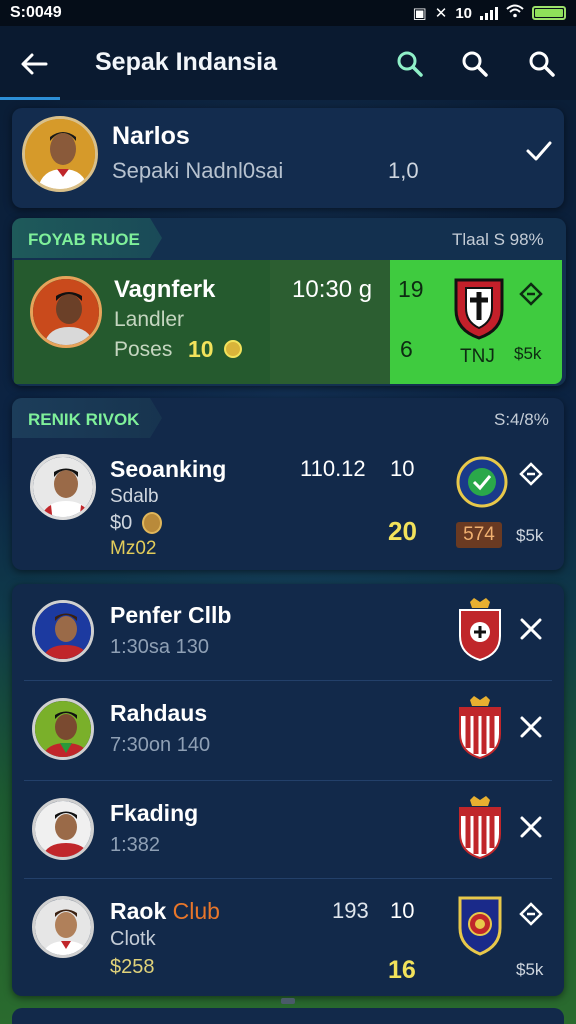 The height and width of the screenshot is (1024, 576). Describe the element at coordinates (143, 349) in the screenshot. I see `featured-points-label: Poses` at that location.